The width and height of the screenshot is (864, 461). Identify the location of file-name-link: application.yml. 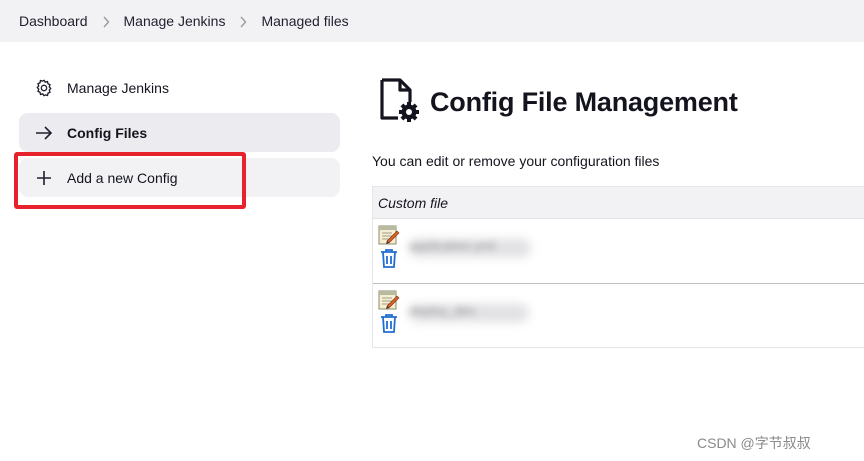
(452, 245).